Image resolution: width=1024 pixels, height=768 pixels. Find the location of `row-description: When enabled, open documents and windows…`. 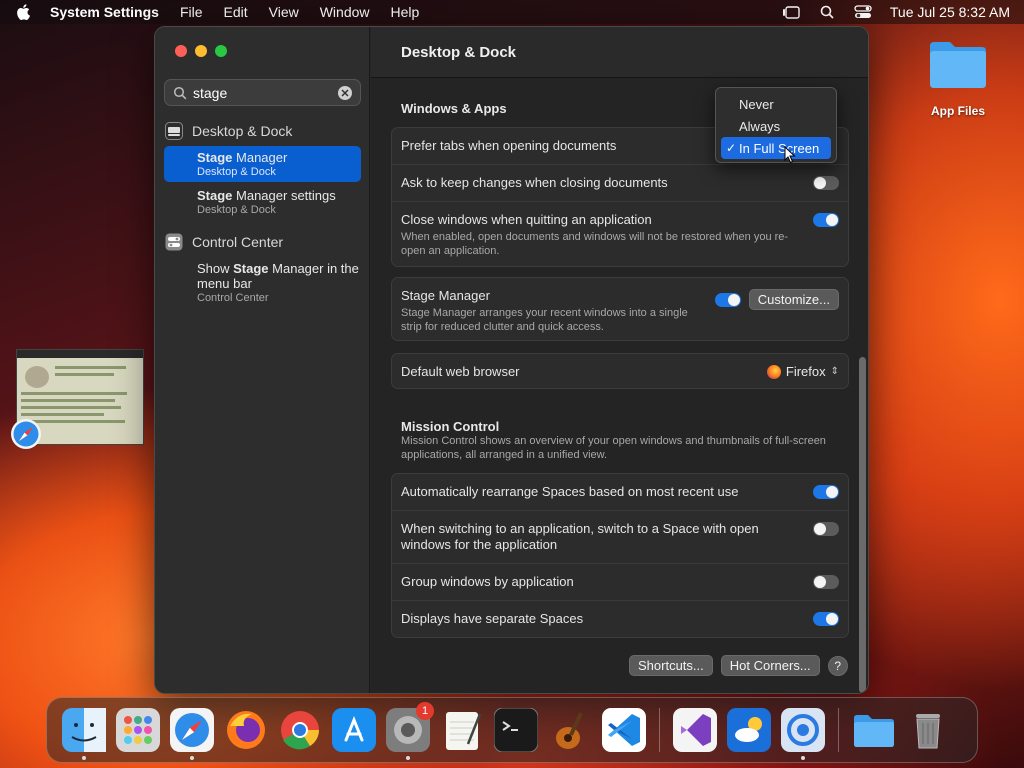

row-description: When enabled, open documents and windows… is located at coordinates (595, 244).